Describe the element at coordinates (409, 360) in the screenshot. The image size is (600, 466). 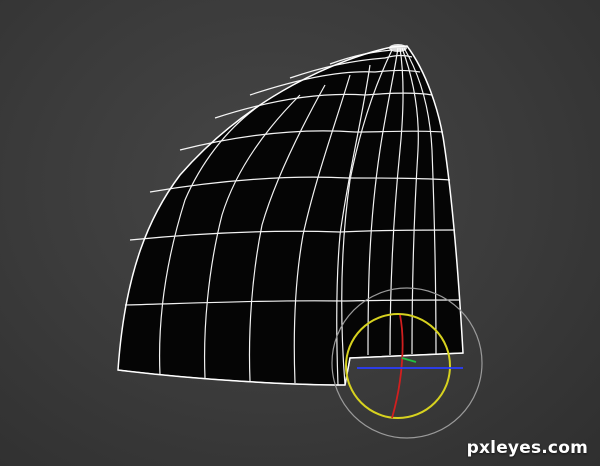
I see `gizmo-y-axis-line` at that location.